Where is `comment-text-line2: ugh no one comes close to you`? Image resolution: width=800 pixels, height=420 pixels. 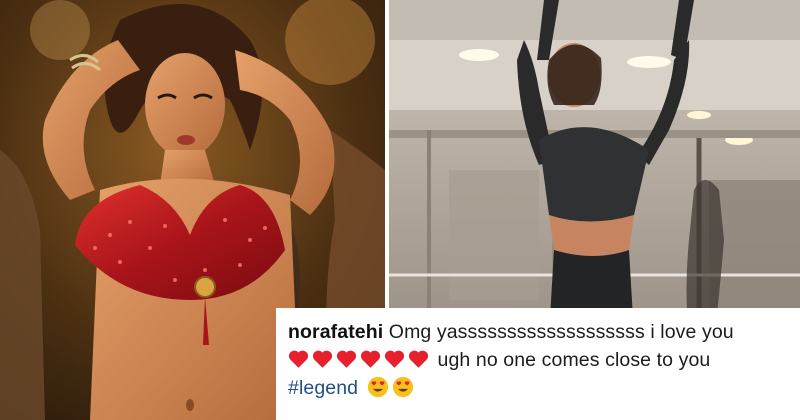
comment-text-line2: ugh no one comes close to you is located at coordinates (574, 360).